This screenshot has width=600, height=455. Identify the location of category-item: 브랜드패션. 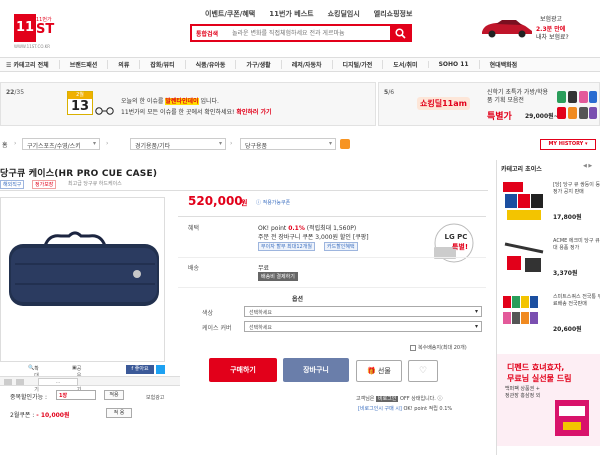
(83, 64).